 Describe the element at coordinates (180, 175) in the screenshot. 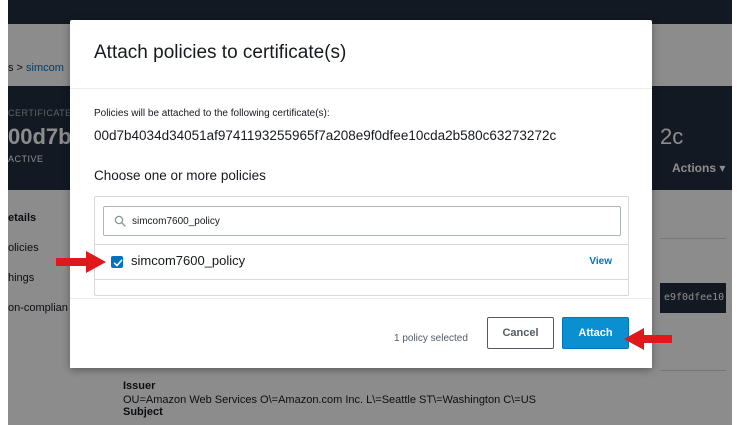

I see `choose-policies-label: Choose one or more policies` at that location.